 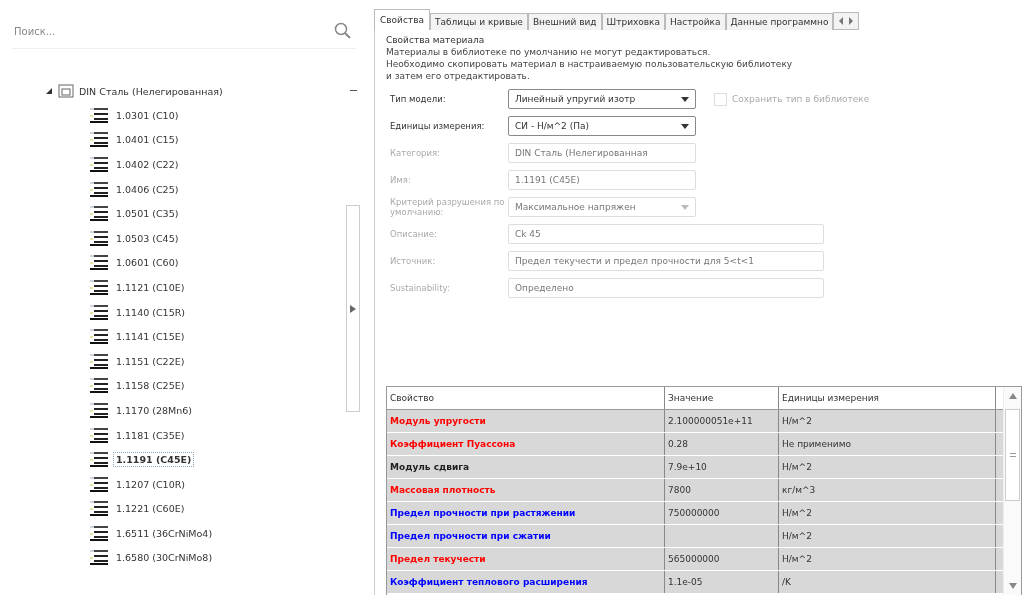 What do you see at coordinates (147, 263) in the screenshot?
I see `tree-item: 1.0601 (C60)` at bounding box center [147, 263].